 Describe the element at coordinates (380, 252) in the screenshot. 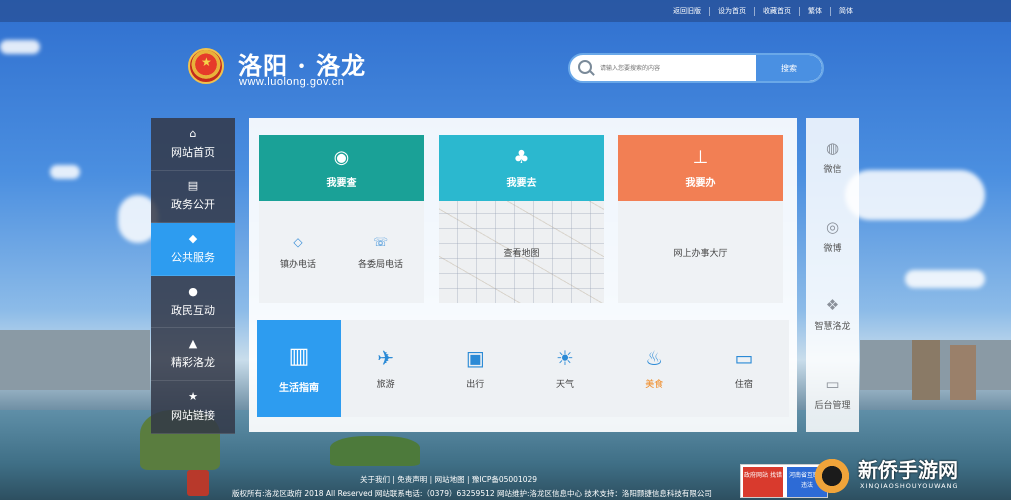

I see `bureau-phone-link: ☏ 各委局电话` at that location.